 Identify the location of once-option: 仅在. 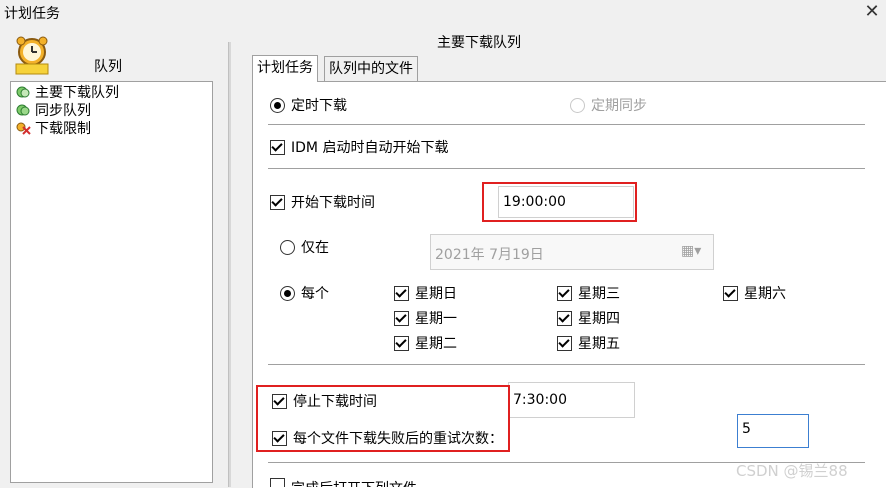
(304, 247).